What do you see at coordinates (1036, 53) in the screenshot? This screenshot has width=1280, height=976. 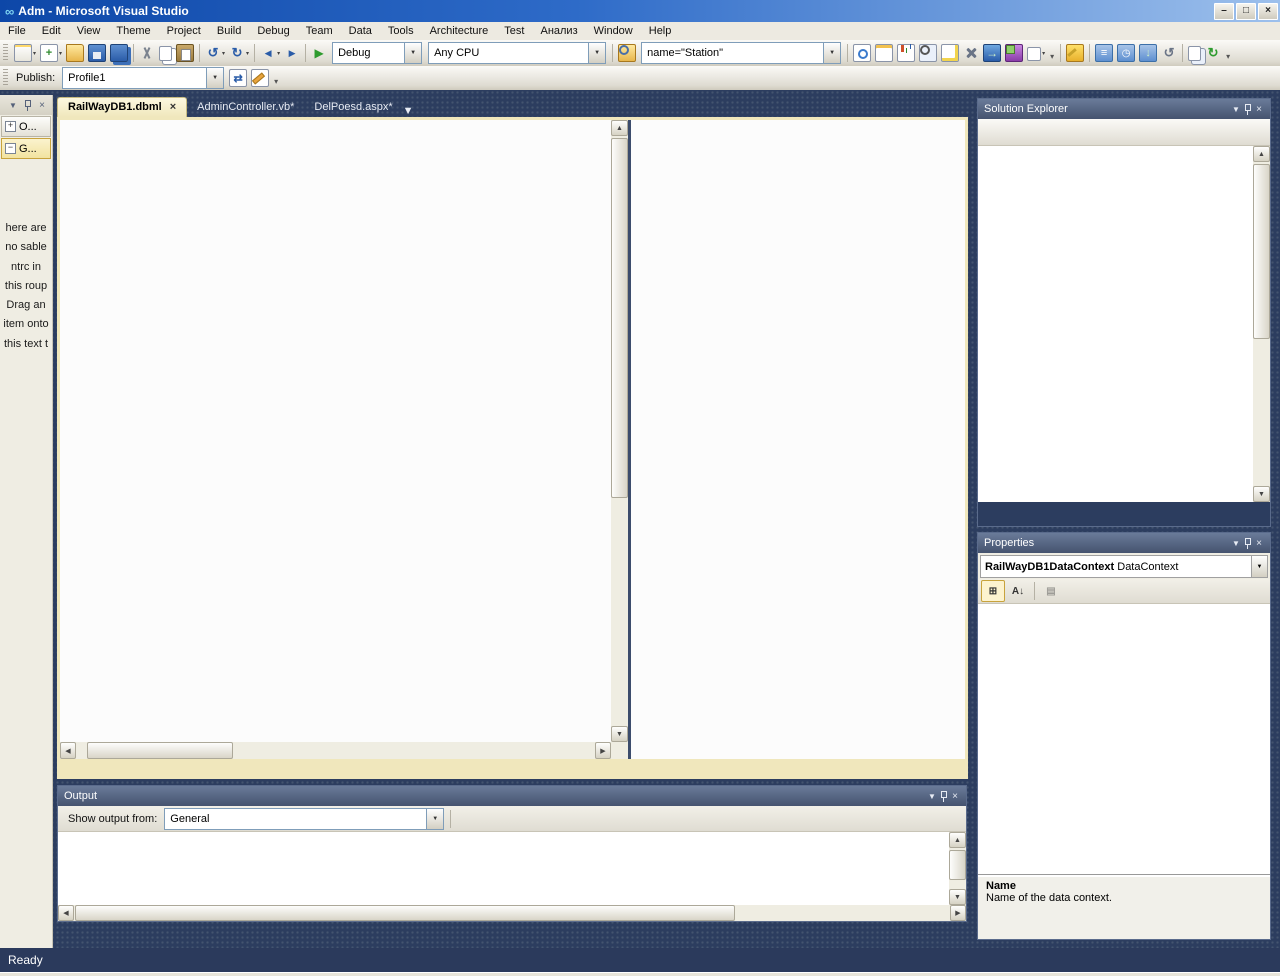 I see `window-layout-icon: ▾` at bounding box center [1036, 53].